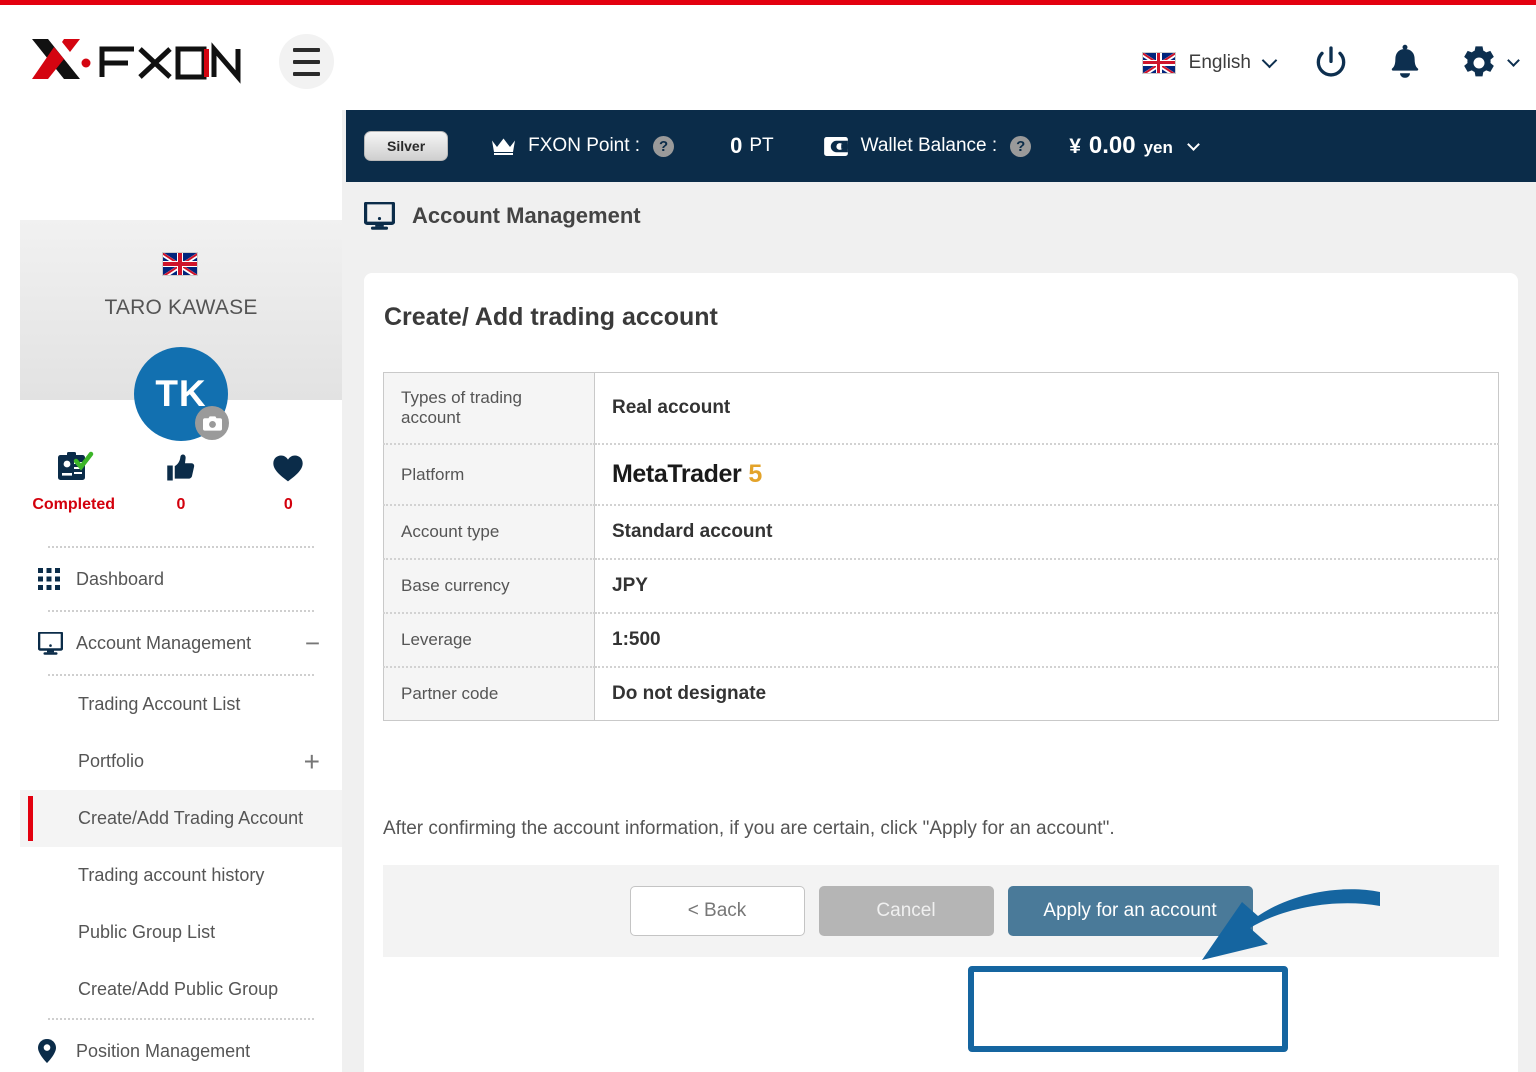  What do you see at coordinates (212, 423) in the screenshot?
I see `camera-icon` at bounding box center [212, 423].